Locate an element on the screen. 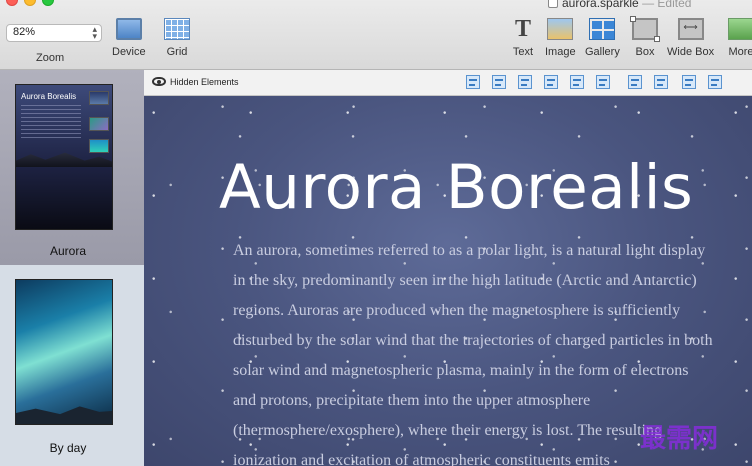  document-name: aurora.sparkle is located at coordinates (600, 5).